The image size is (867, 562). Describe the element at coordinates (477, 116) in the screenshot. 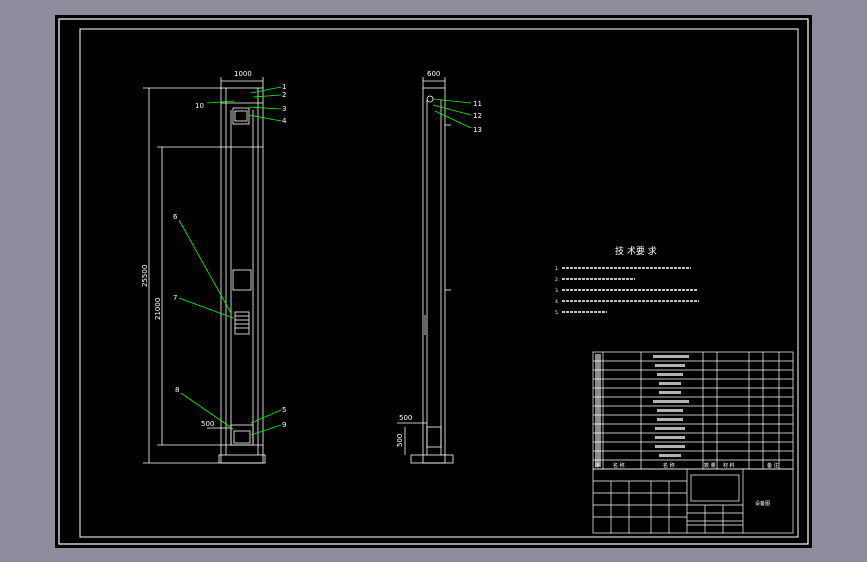

I see `side-label-12: 12` at that location.